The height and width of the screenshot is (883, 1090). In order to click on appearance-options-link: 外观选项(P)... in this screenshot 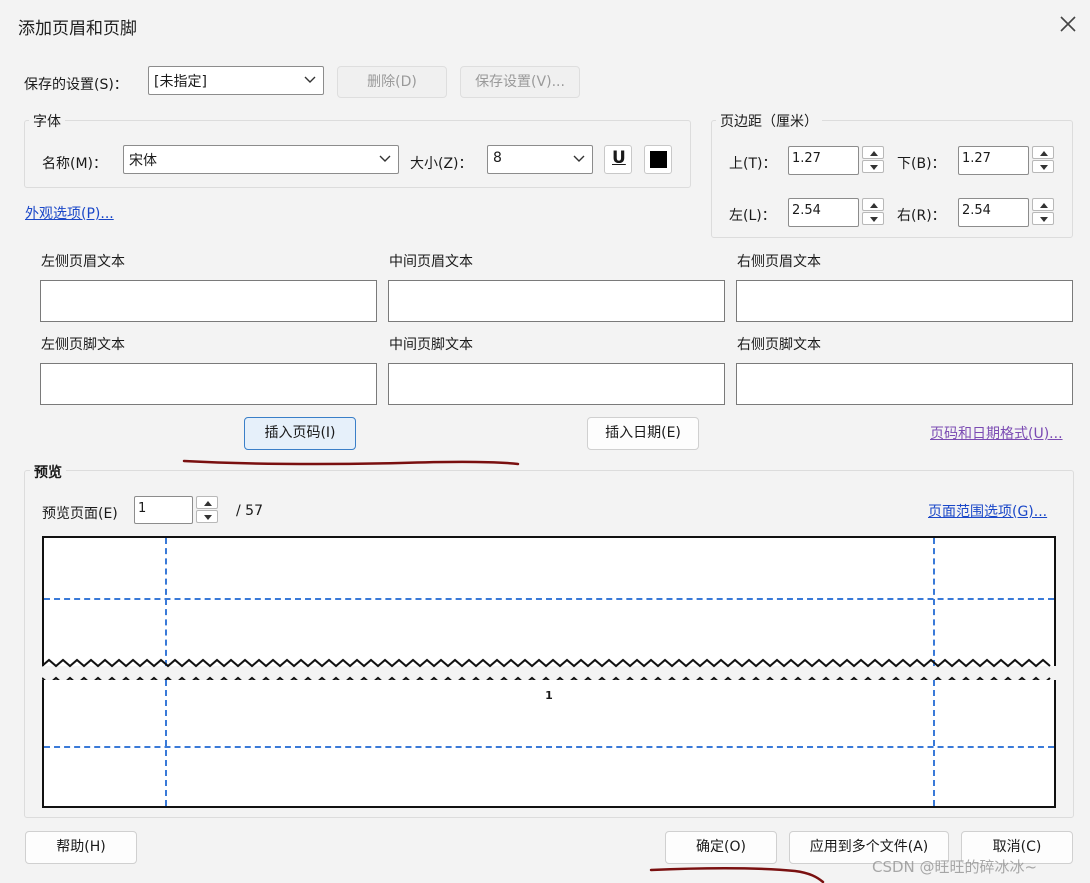, I will do `click(69, 213)`.